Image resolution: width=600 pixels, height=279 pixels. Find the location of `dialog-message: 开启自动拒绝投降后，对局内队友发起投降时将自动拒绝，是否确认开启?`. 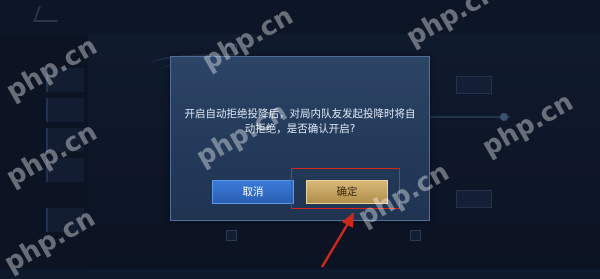

dialog-message: 开启自动拒绝投降后，对局内队友发起投降时将自动拒绝，是否确认开启? is located at coordinates (300, 121).